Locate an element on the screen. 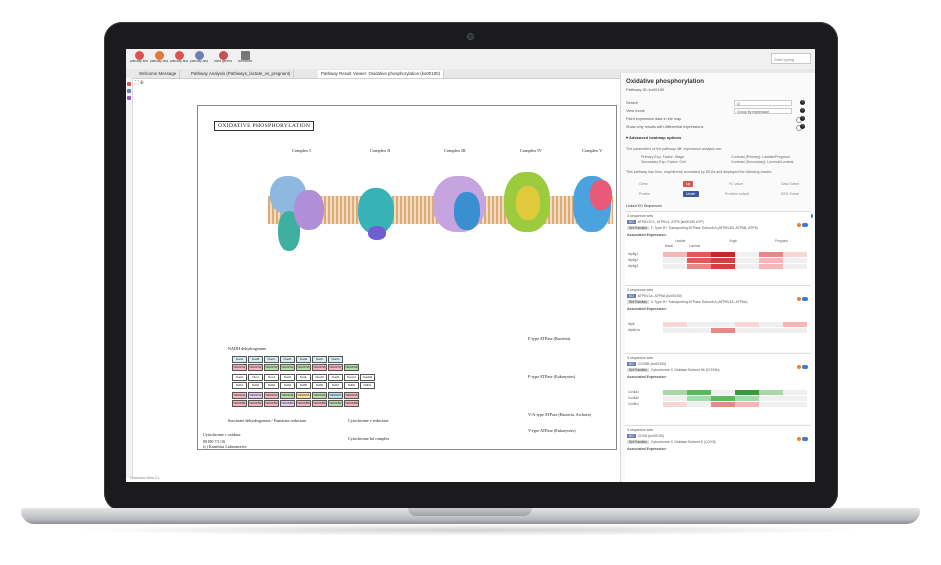 Image resolution: width=941 pixels, height=565 pixels. gene-cell: Ndh2 is located at coordinates (255, 385).